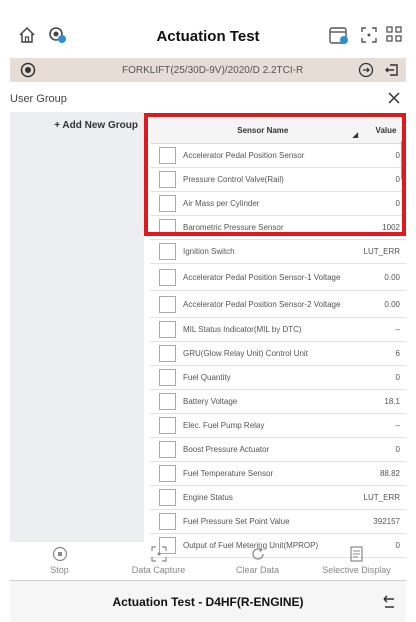  I want to click on table-row: Fuel Quantity 0, so click(278, 378).